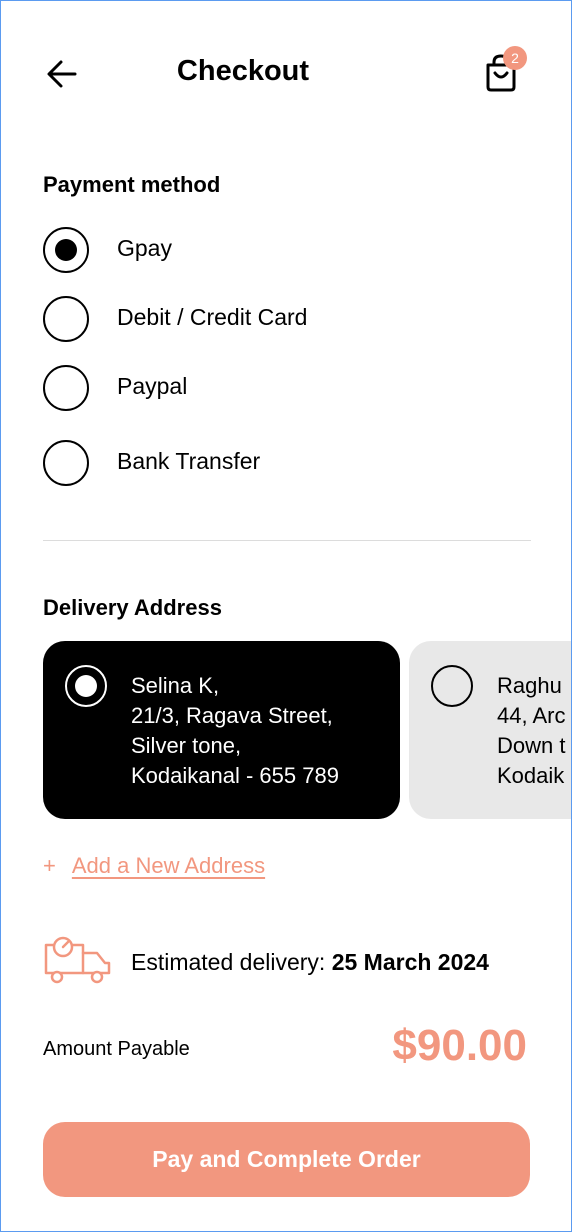  I want to click on payment-option-label: Debit / Credit Card, so click(212, 317).